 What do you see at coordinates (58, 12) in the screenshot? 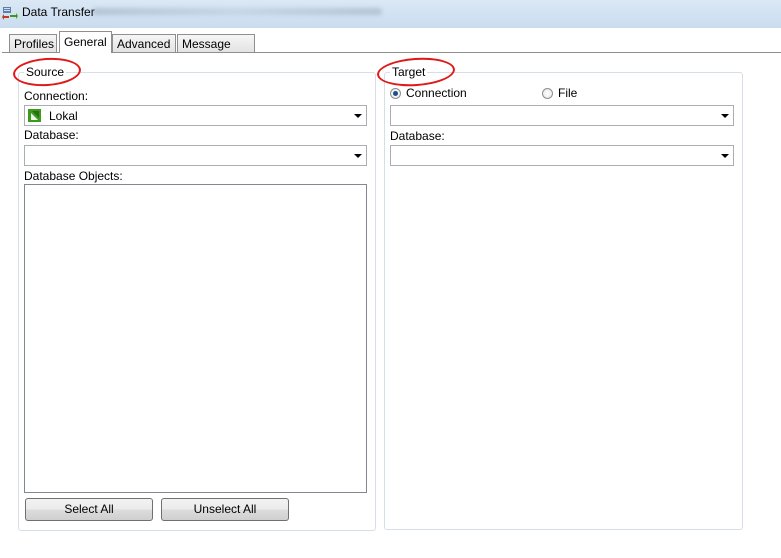
I see `window-title: Data Transfer` at bounding box center [58, 12].